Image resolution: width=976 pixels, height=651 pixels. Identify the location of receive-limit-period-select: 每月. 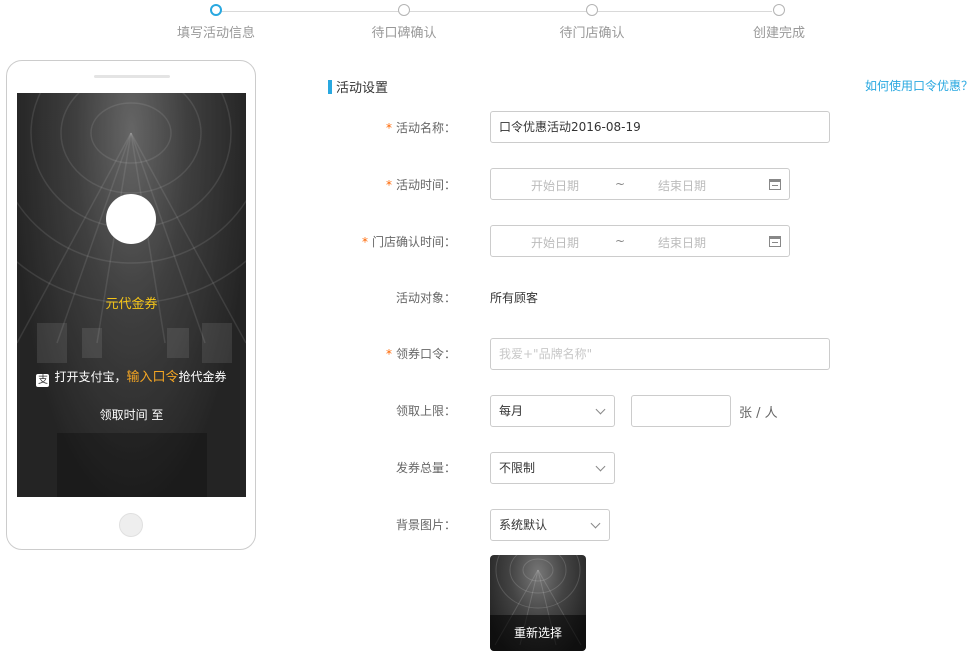
(552, 411).